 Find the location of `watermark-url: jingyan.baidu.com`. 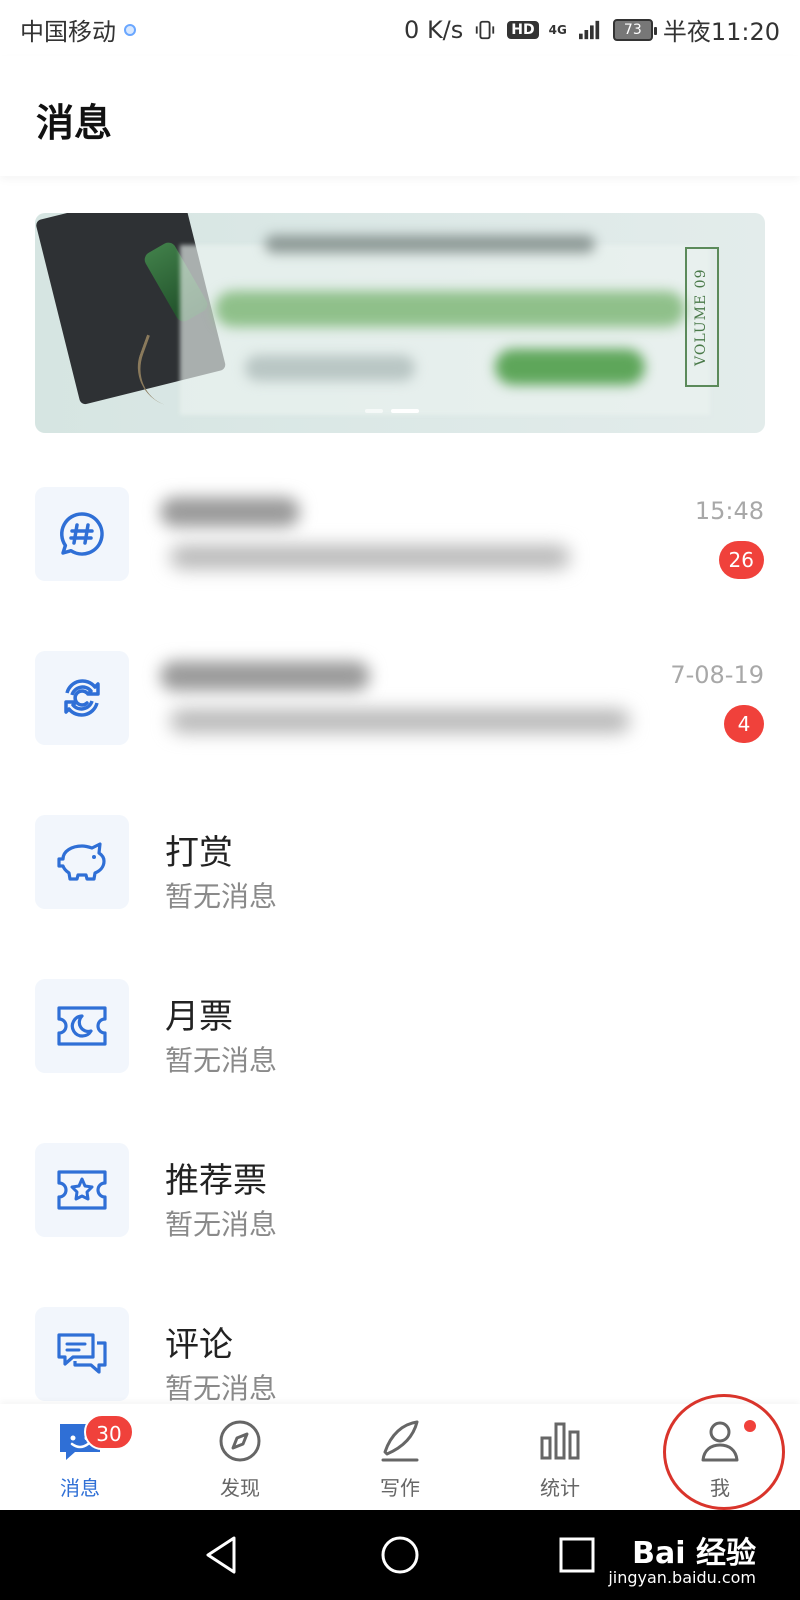

watermark-url: jingyan.baidu.com is located at coordinates (682, 1577).